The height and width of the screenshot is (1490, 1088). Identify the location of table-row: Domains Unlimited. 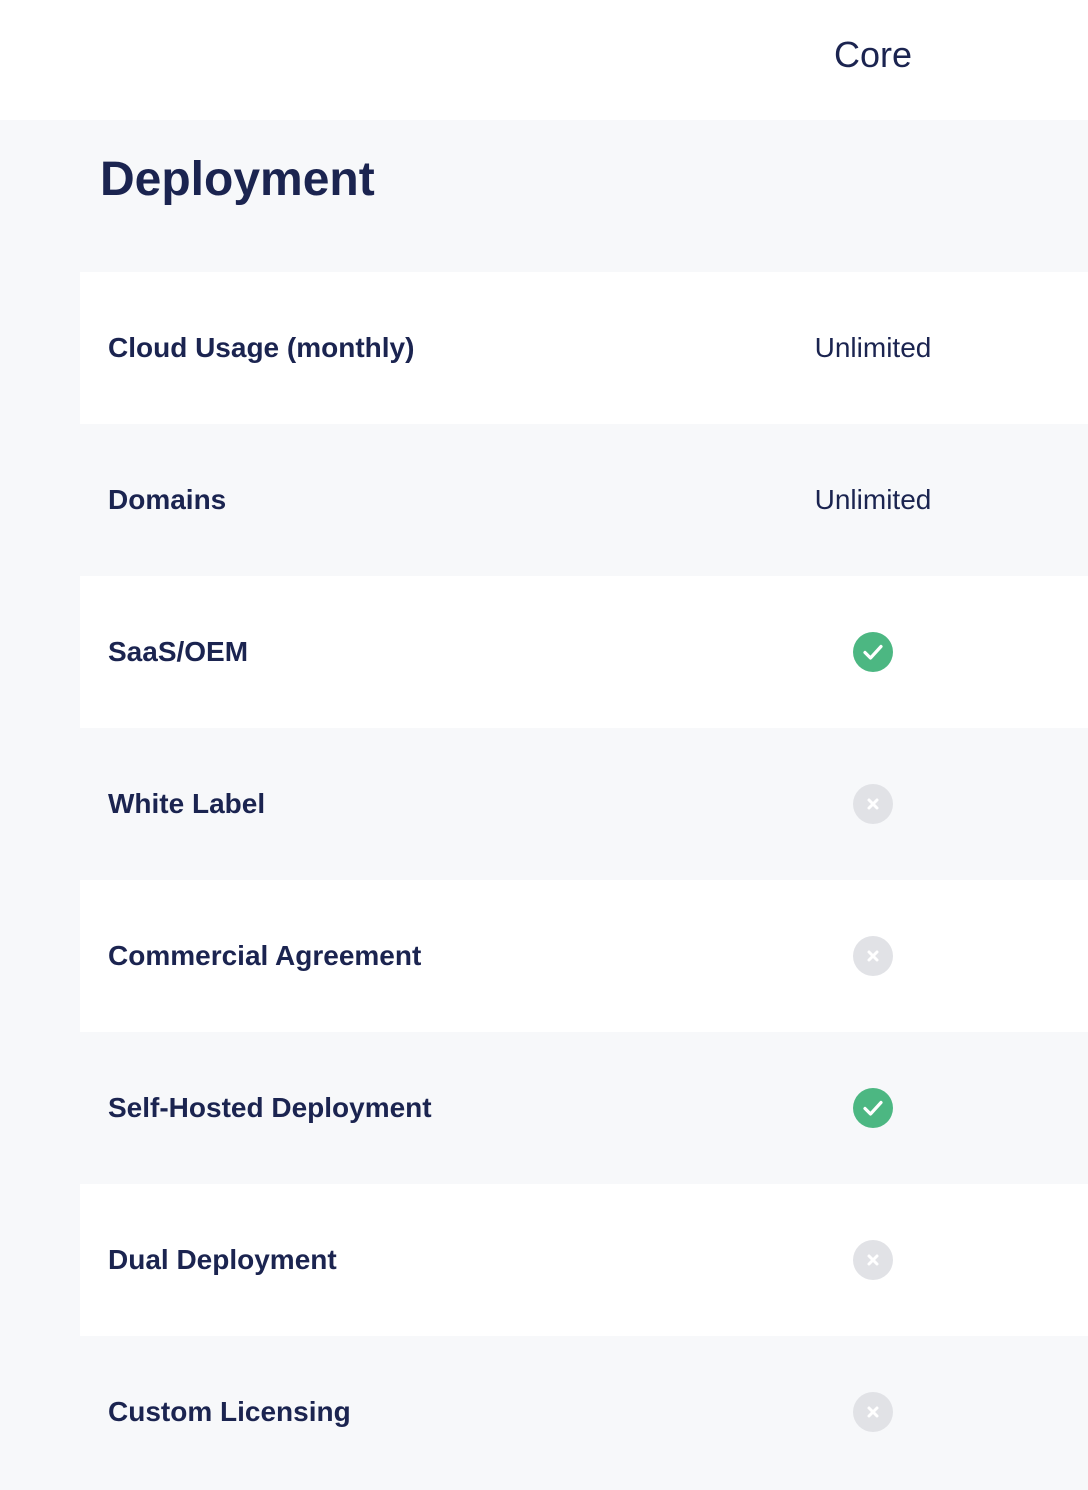
(584, 500).